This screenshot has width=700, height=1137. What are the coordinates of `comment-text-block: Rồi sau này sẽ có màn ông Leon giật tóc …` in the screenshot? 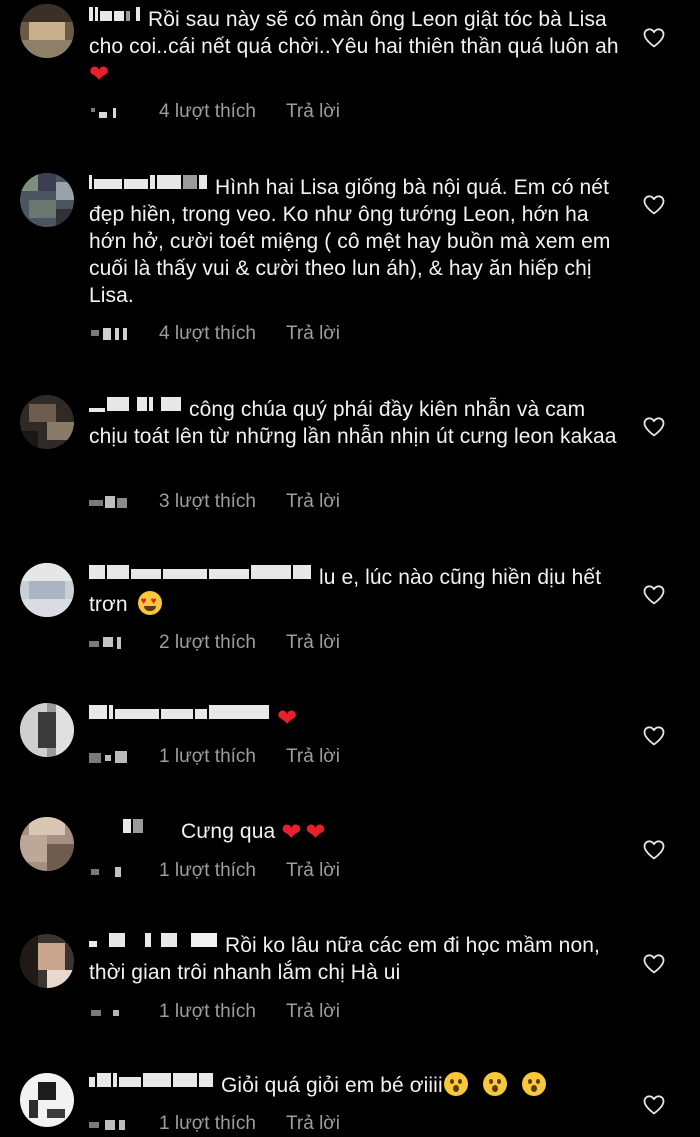 It's located at (359, 46).